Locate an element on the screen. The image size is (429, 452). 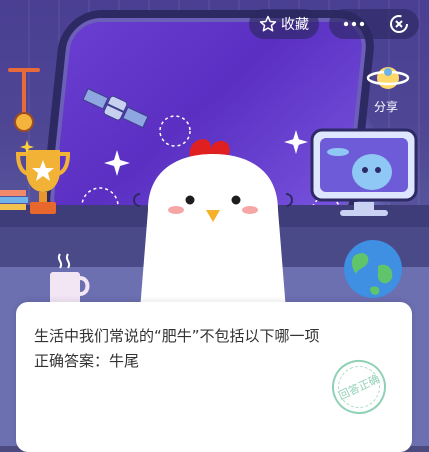
scooter-icon is located at coordinates (24, 100).